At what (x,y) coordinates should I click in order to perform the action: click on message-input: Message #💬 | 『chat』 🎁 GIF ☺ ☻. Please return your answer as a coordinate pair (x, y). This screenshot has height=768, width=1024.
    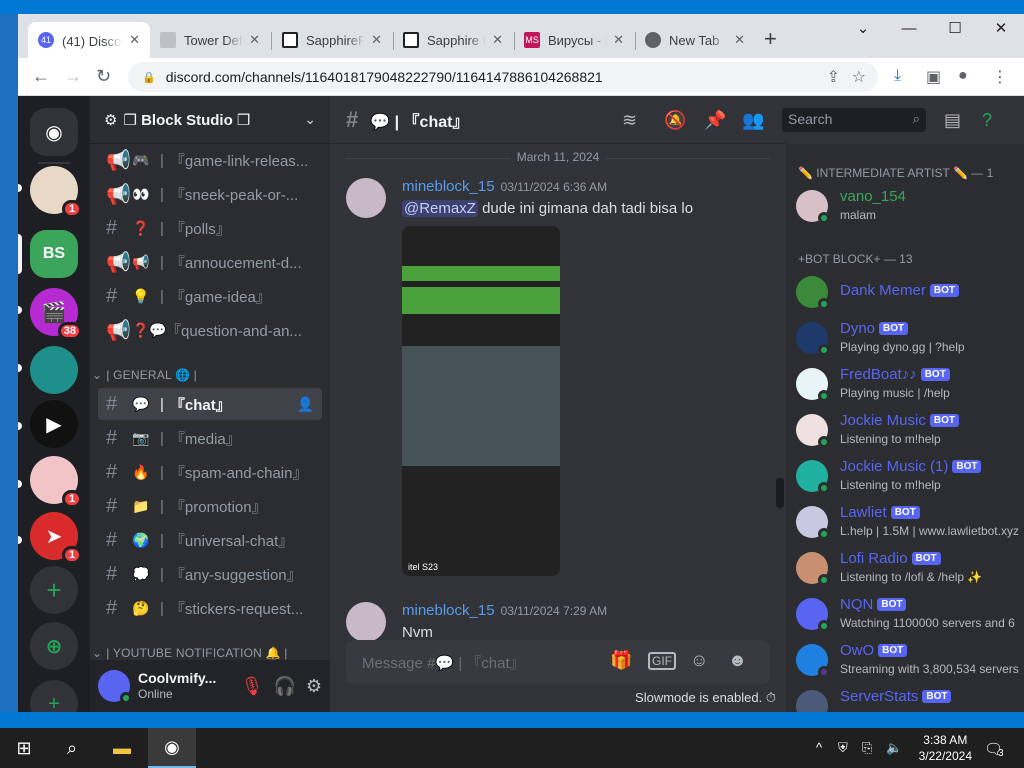
    Looking at the image, I should click on (558, 662).